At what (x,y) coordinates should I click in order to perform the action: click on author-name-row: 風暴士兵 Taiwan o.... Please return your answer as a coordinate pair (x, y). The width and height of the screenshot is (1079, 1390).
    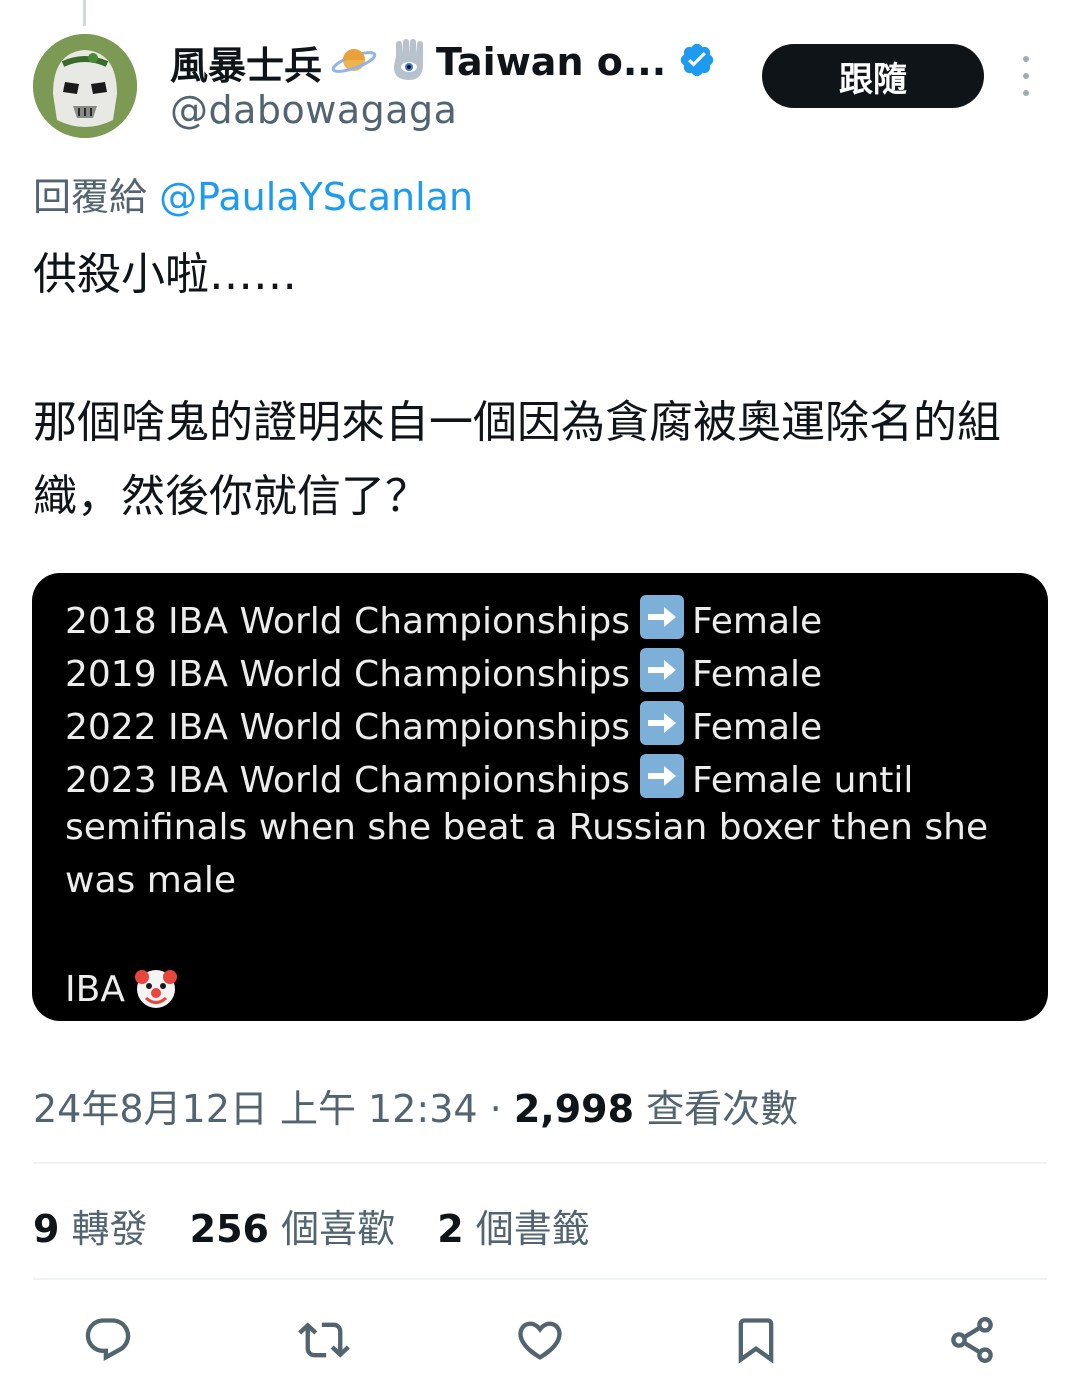
    Looking at the image, I should click on (443, 62).